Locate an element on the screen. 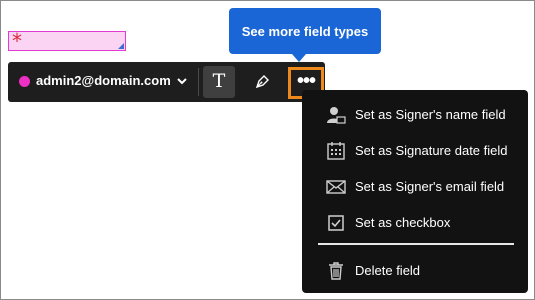 The image size is (535, 300). resize-handle is located at coordinates (121, 46).